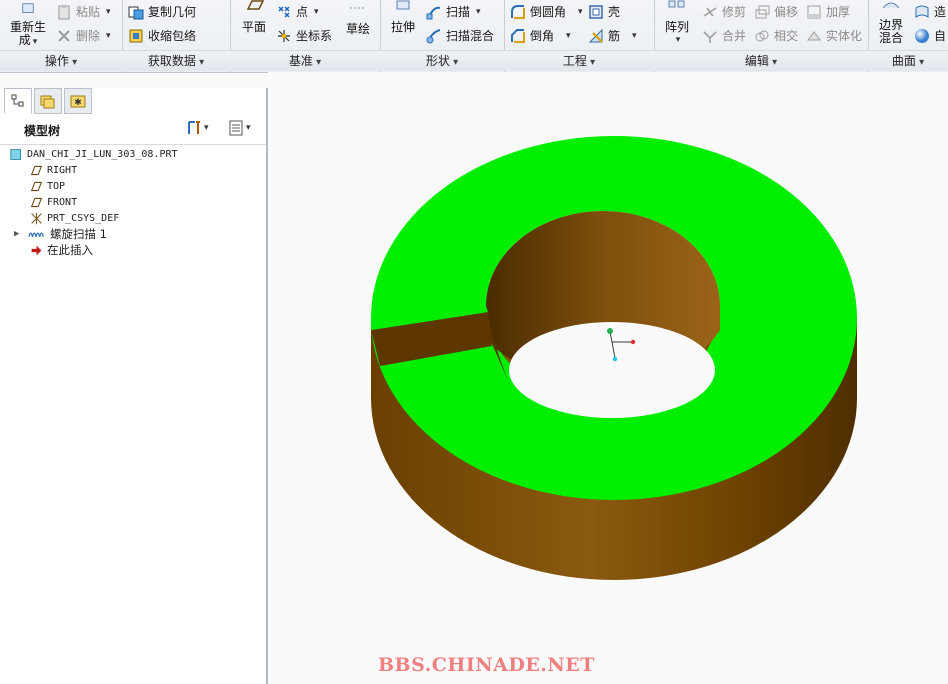 This screenshot has width=948, height=684. I want to click on group-get-data: 复制几何 收缩包络 获取数据, so click(176, 36).